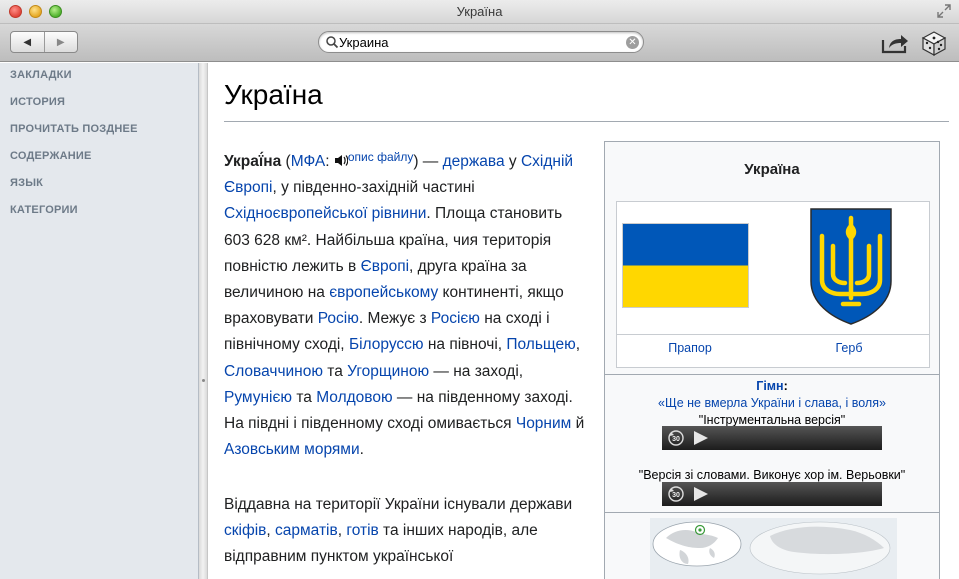 Image resolution: width=959 pixels, height=579 pixels. Describe the element at coordinates (785, 386) in the screenshot. I see `anthem-colon: :` at that location.